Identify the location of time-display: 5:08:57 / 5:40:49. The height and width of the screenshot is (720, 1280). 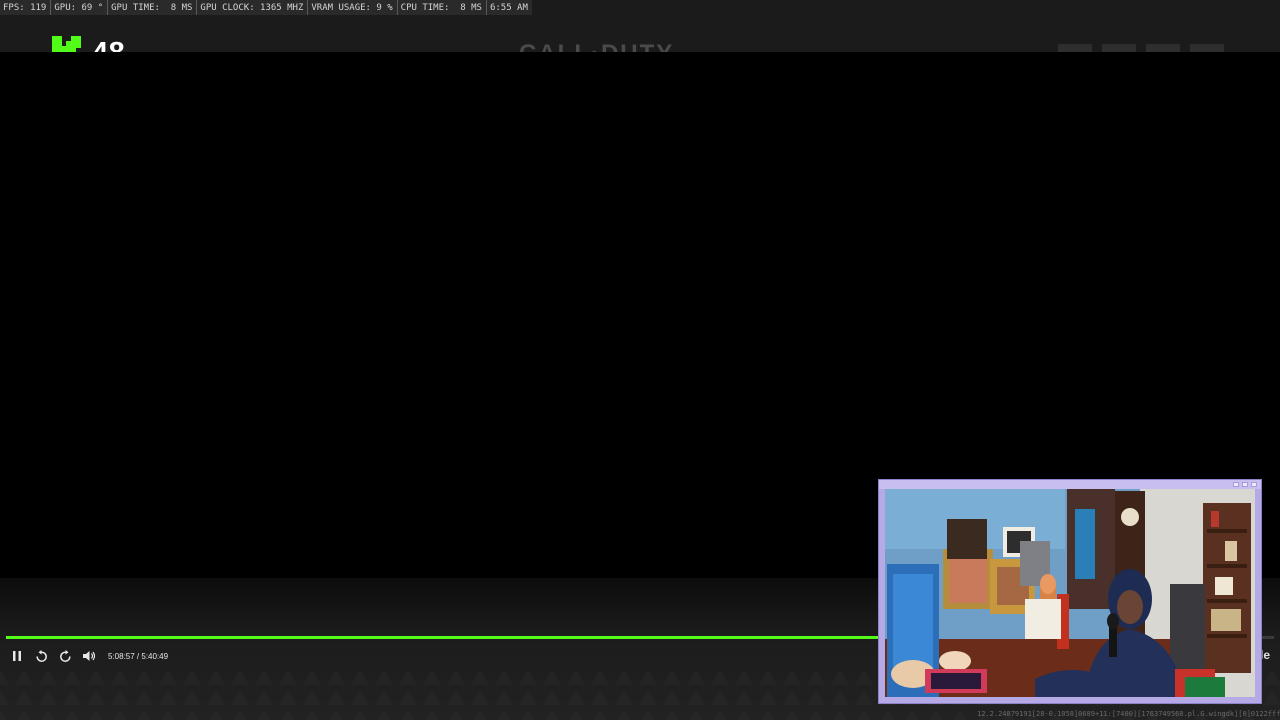
(138, 656).